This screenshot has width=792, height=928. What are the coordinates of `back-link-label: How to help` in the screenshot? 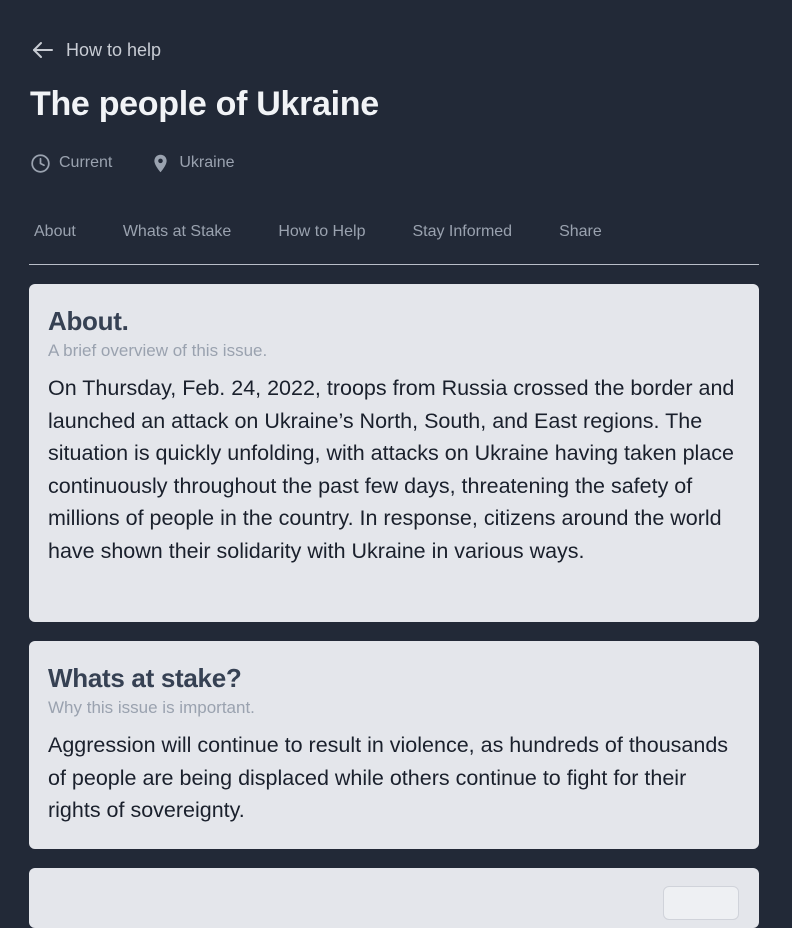 It's located at (114, 49).